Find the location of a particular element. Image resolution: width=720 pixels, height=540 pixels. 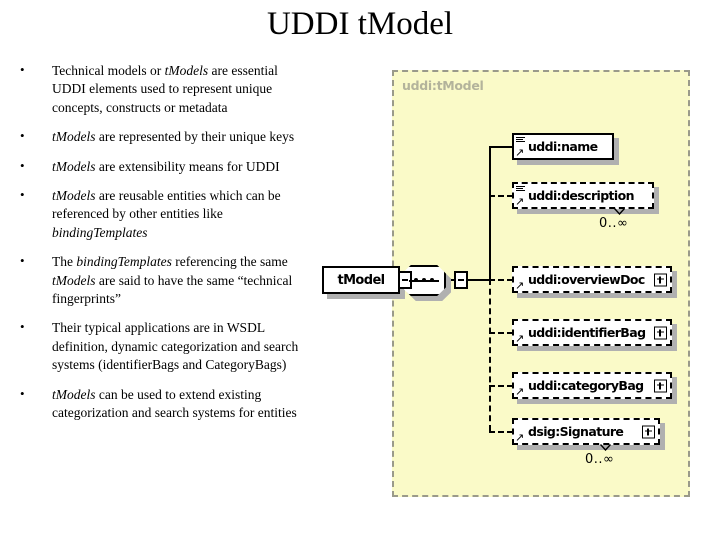

node-tmodel-label: tModel is located at coordinates (361, 280).